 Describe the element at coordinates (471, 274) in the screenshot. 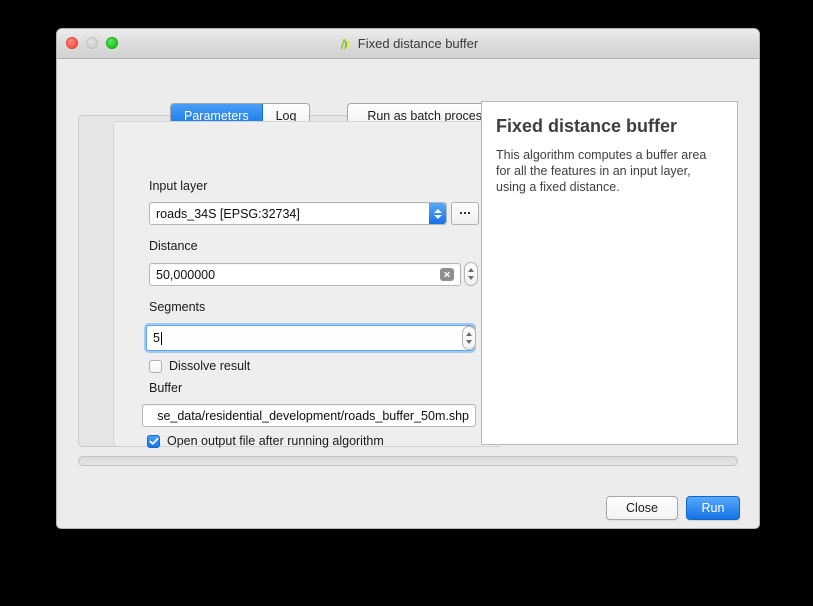

I see `distance-stepper` at that location.